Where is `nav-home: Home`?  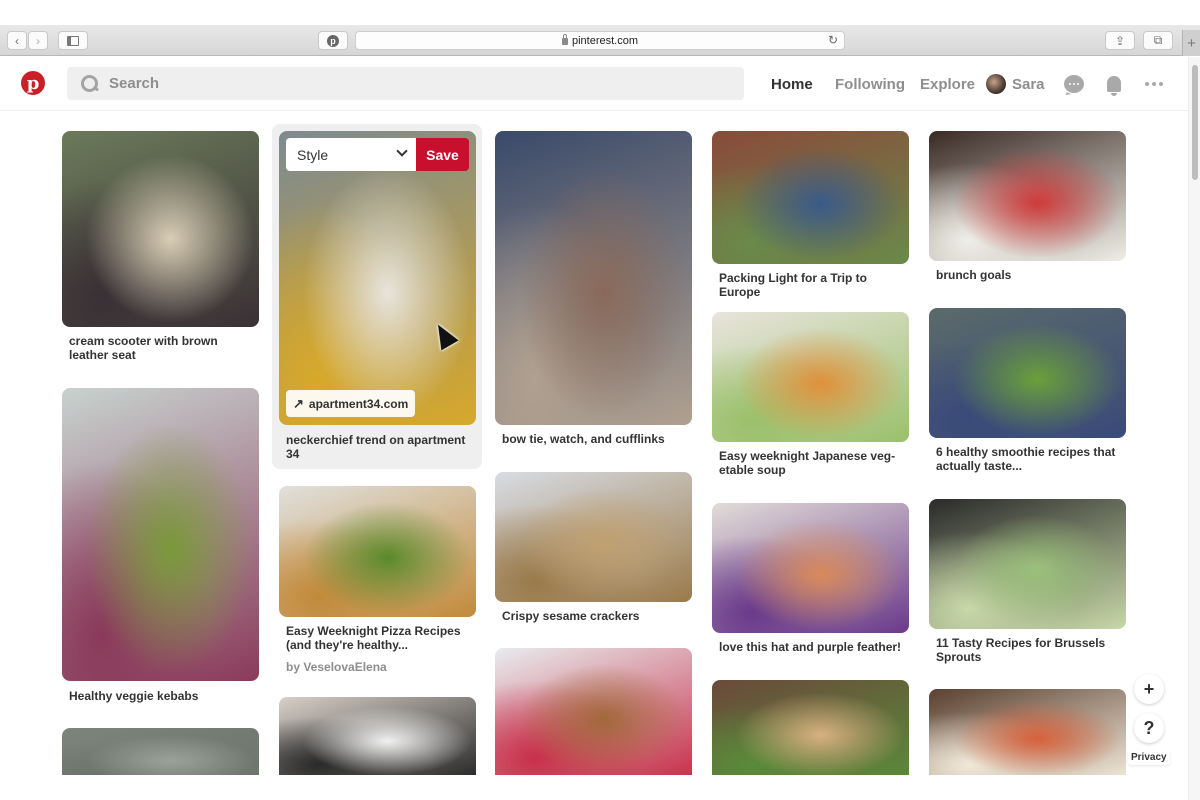 nav-home: Home is located at coordinates (792, 84).